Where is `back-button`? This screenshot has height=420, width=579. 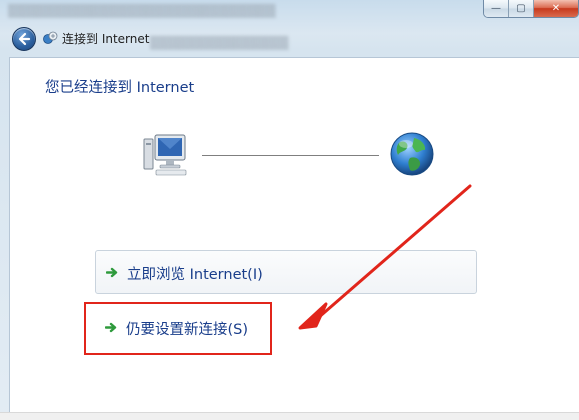
back-button is located at coordinates (24, 39).